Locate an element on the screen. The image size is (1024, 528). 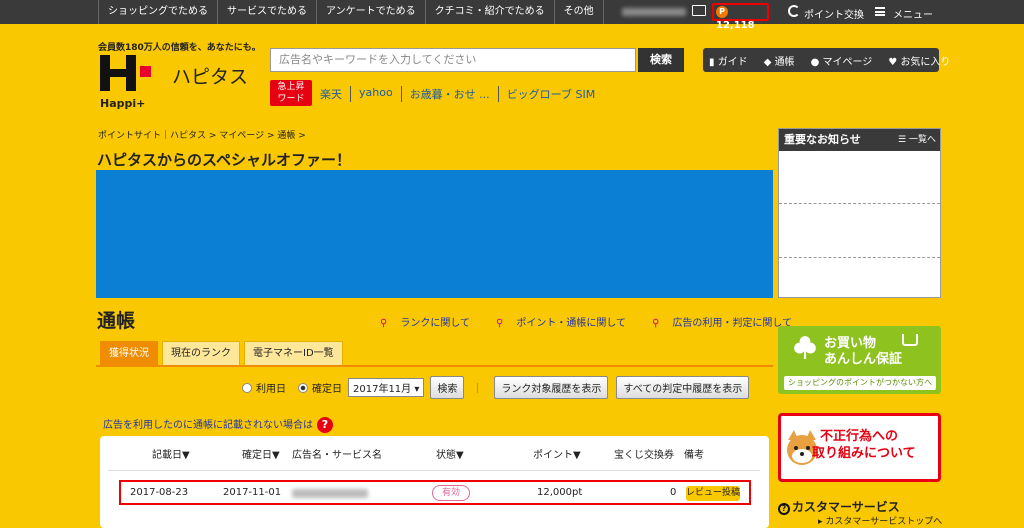
mypage-label: マイページ is located at coordinates (847, 62).